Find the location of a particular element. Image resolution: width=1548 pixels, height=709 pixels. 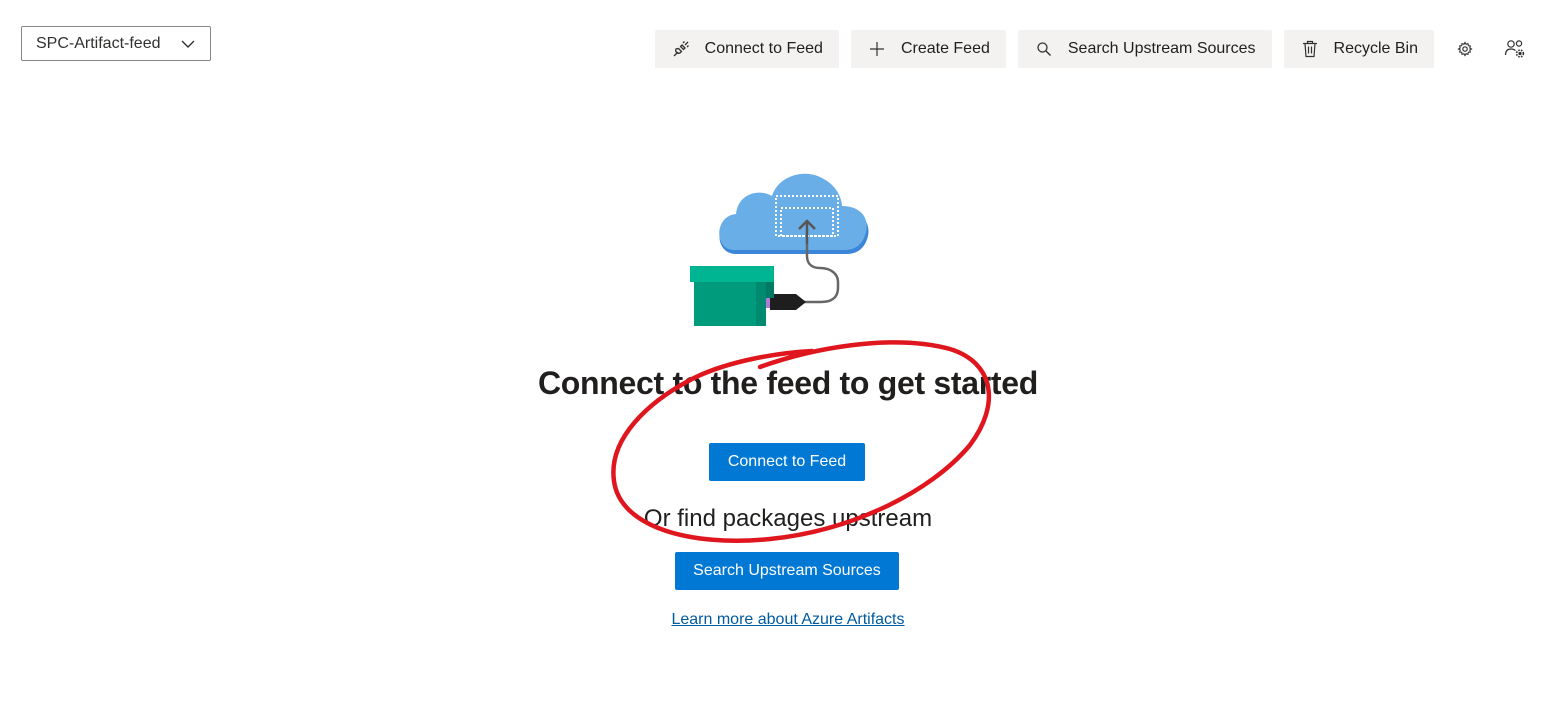

recycle-bin-button: Recycle Bin is located at coordinates (1358, 49).